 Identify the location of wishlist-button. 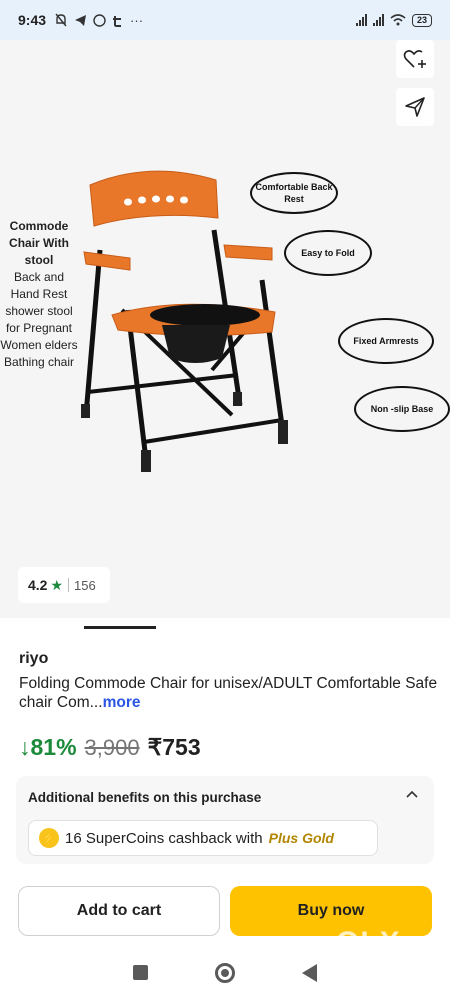
(415, 59).